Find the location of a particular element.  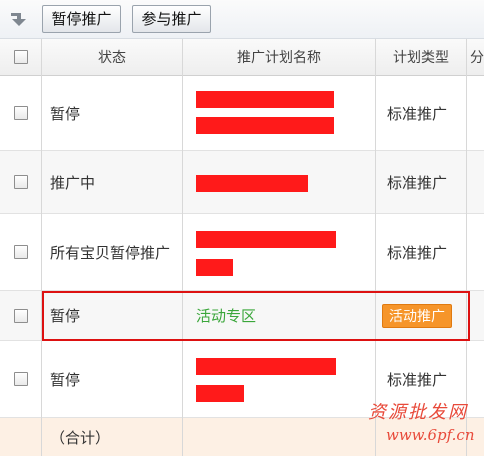

table-header: 状态 推广计划名称 计划类型 分 is located at coordinates (242, 57).